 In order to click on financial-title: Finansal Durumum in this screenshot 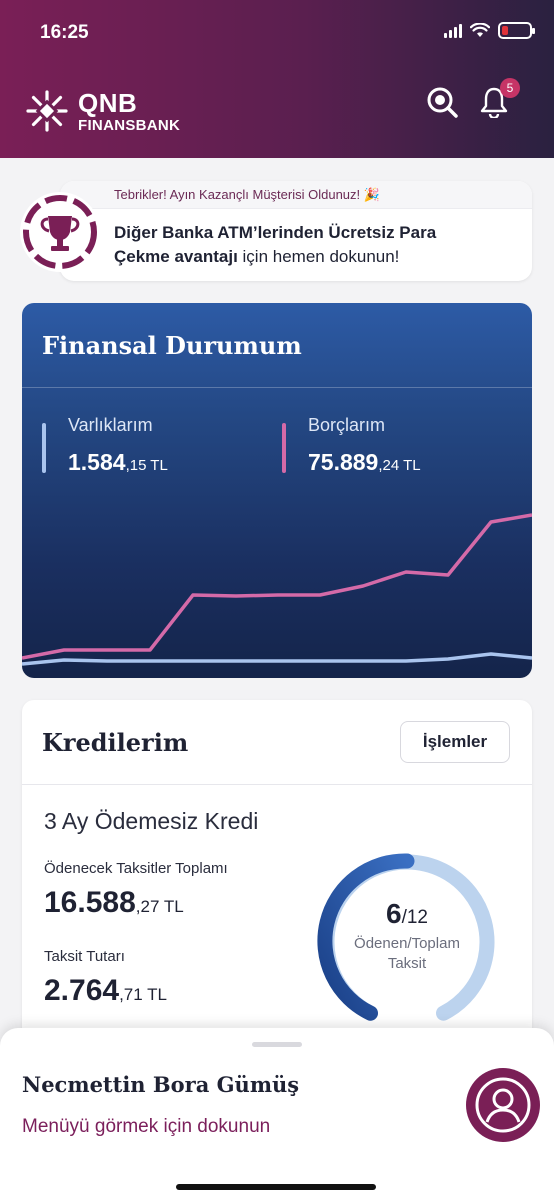, I will do `click(172, 345)`.